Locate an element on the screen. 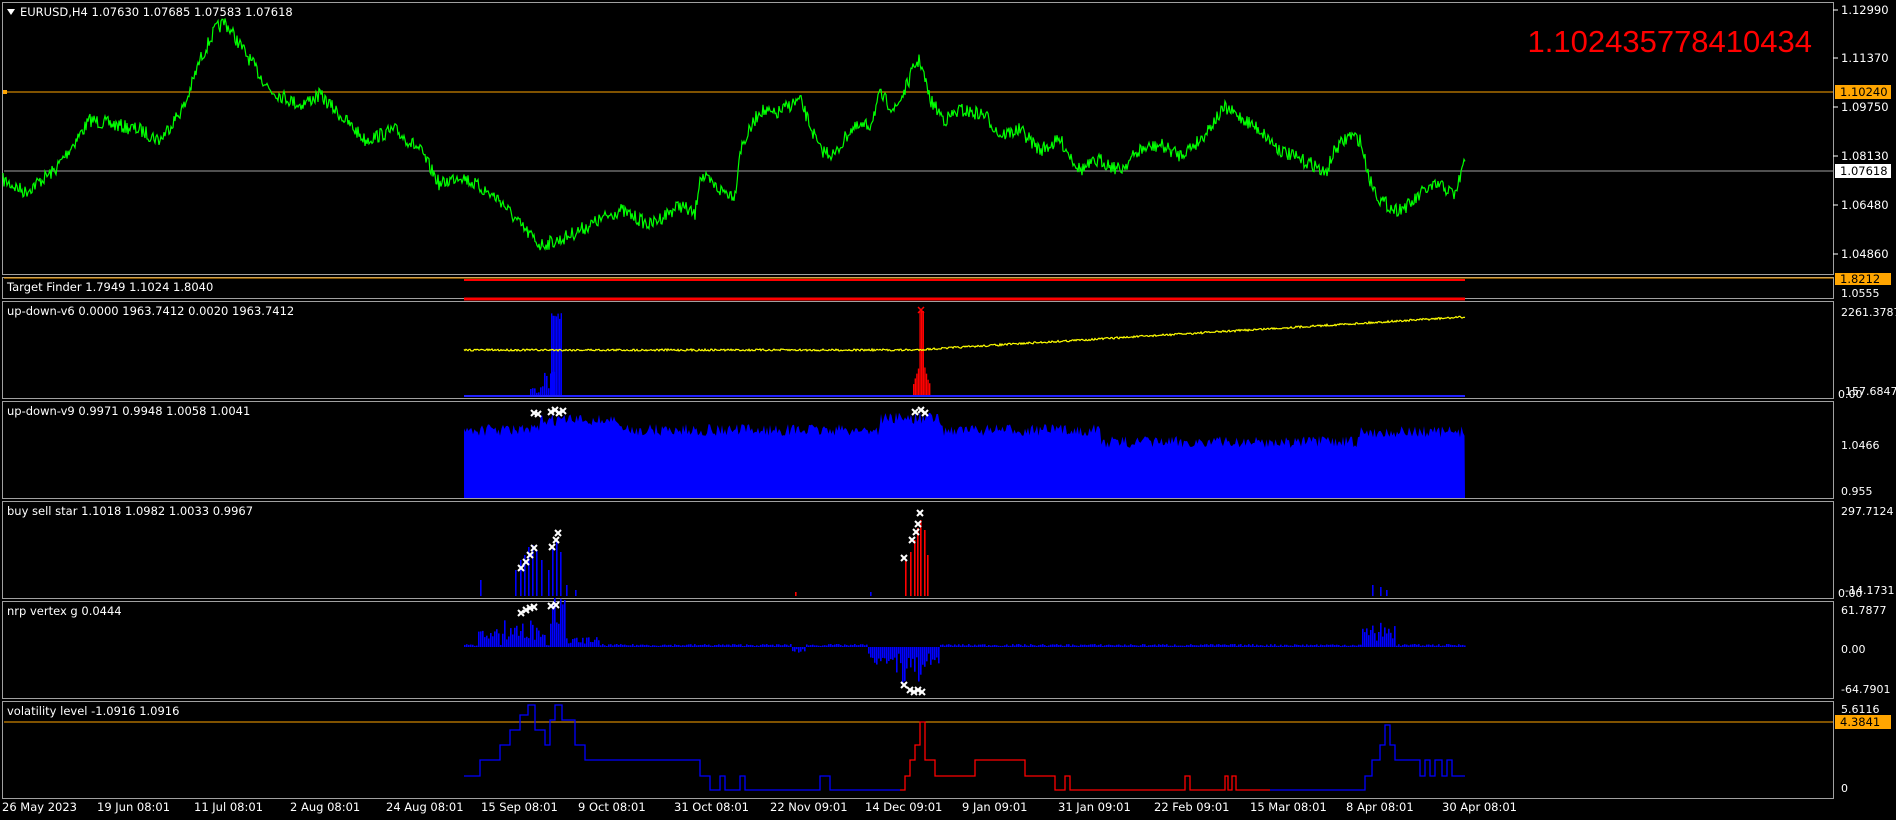  time-tick: 2 Aug 08:01 is located at coordinates (325, 807).